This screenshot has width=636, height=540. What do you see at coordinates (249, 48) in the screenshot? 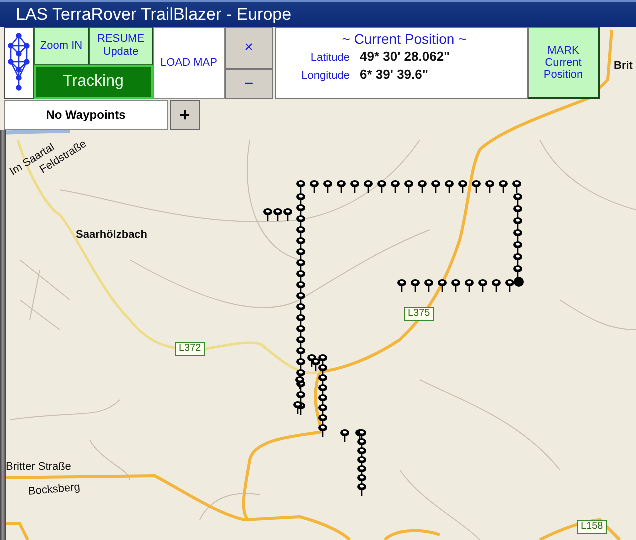
I see `close-button: ×` at bounding box center [249, 48].